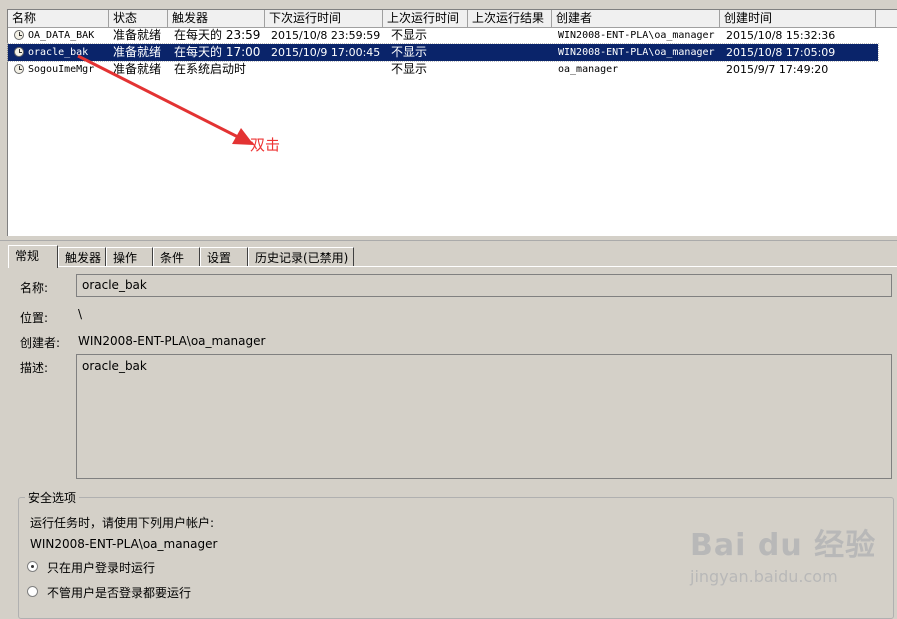 The image size is (897, 619). I want to click on watermark-logo: Bai du 经验, so click(783, 545).